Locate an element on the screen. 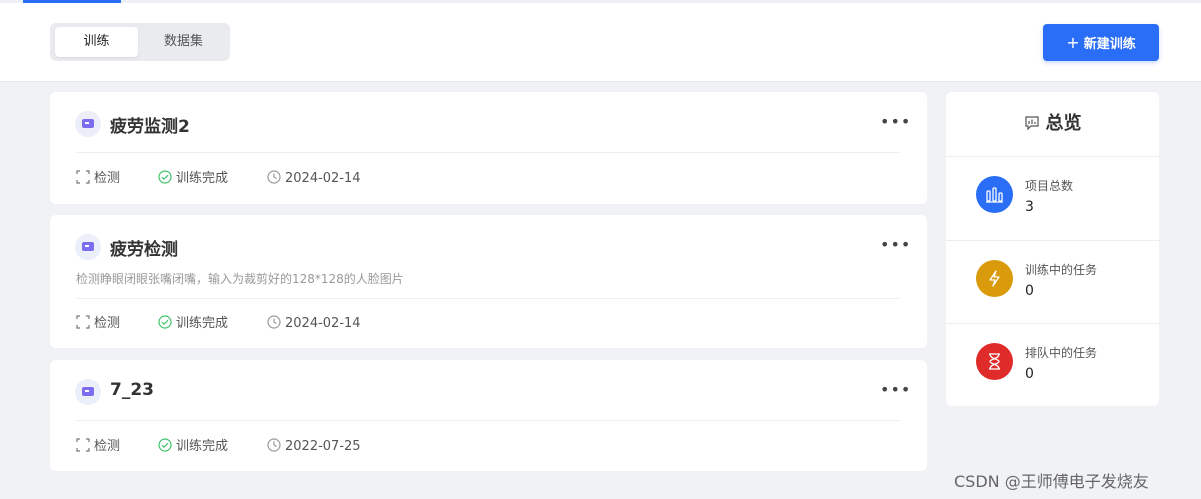 The width and height of the screenshot is (1201, 499). overview-header: 总览 is located at coordinates (1052, 124).